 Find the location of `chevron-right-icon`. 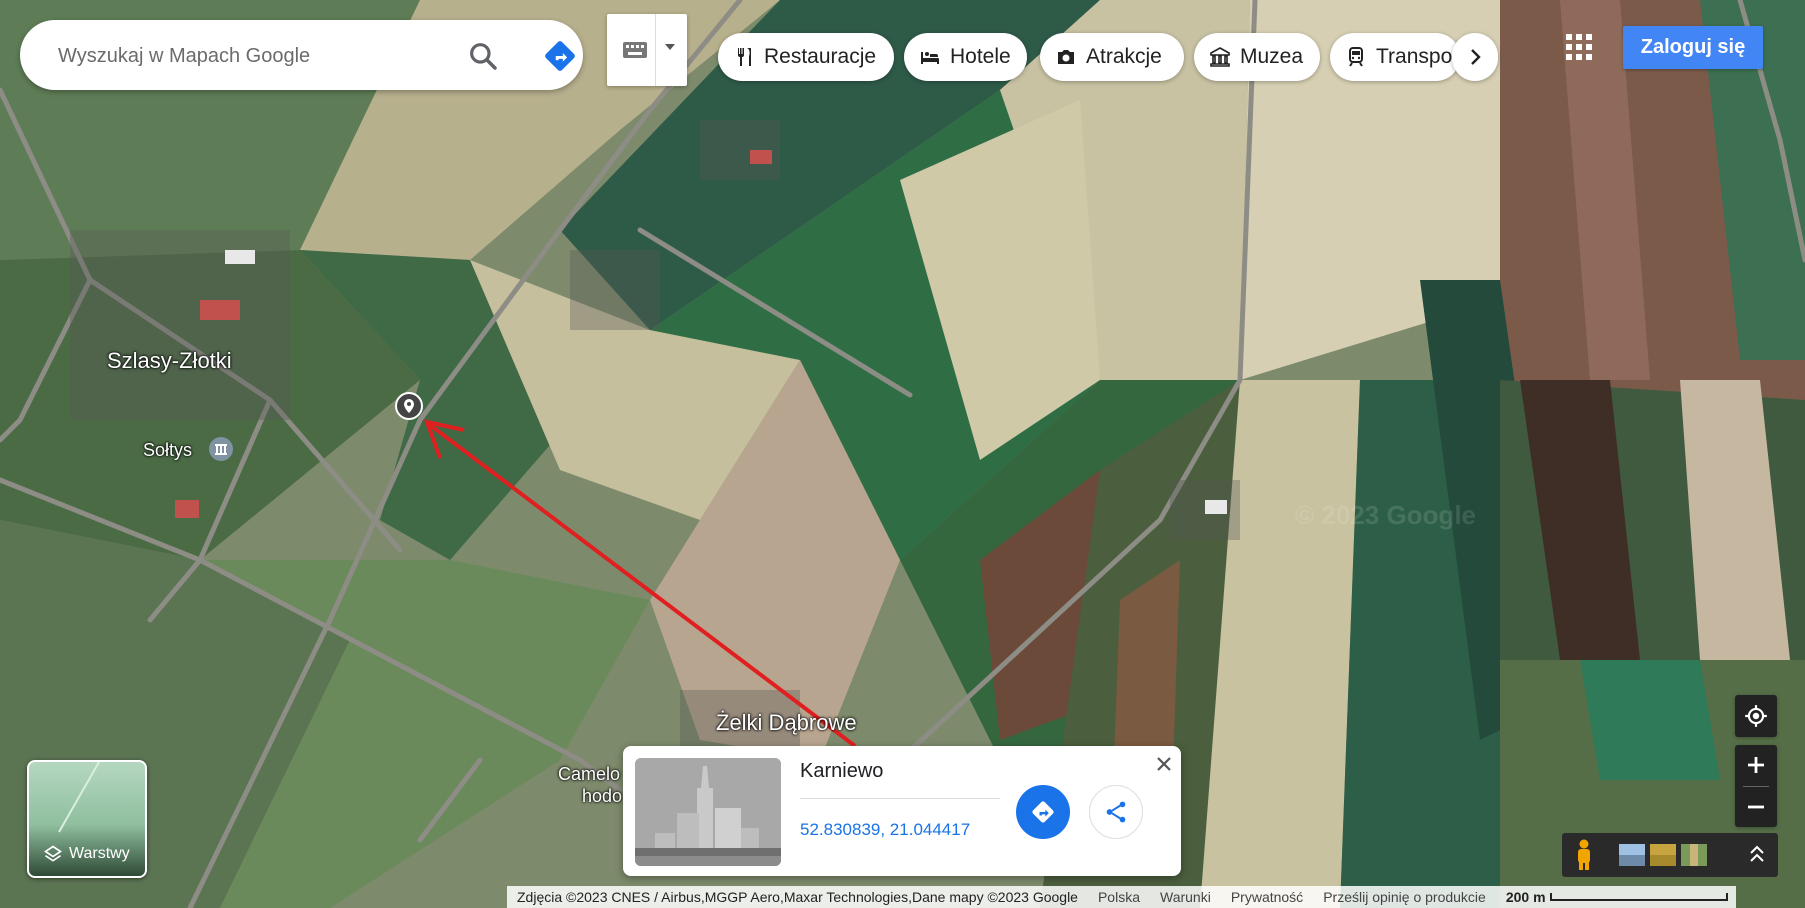

chevron-right-icon is located at coordinates (1476, 57).